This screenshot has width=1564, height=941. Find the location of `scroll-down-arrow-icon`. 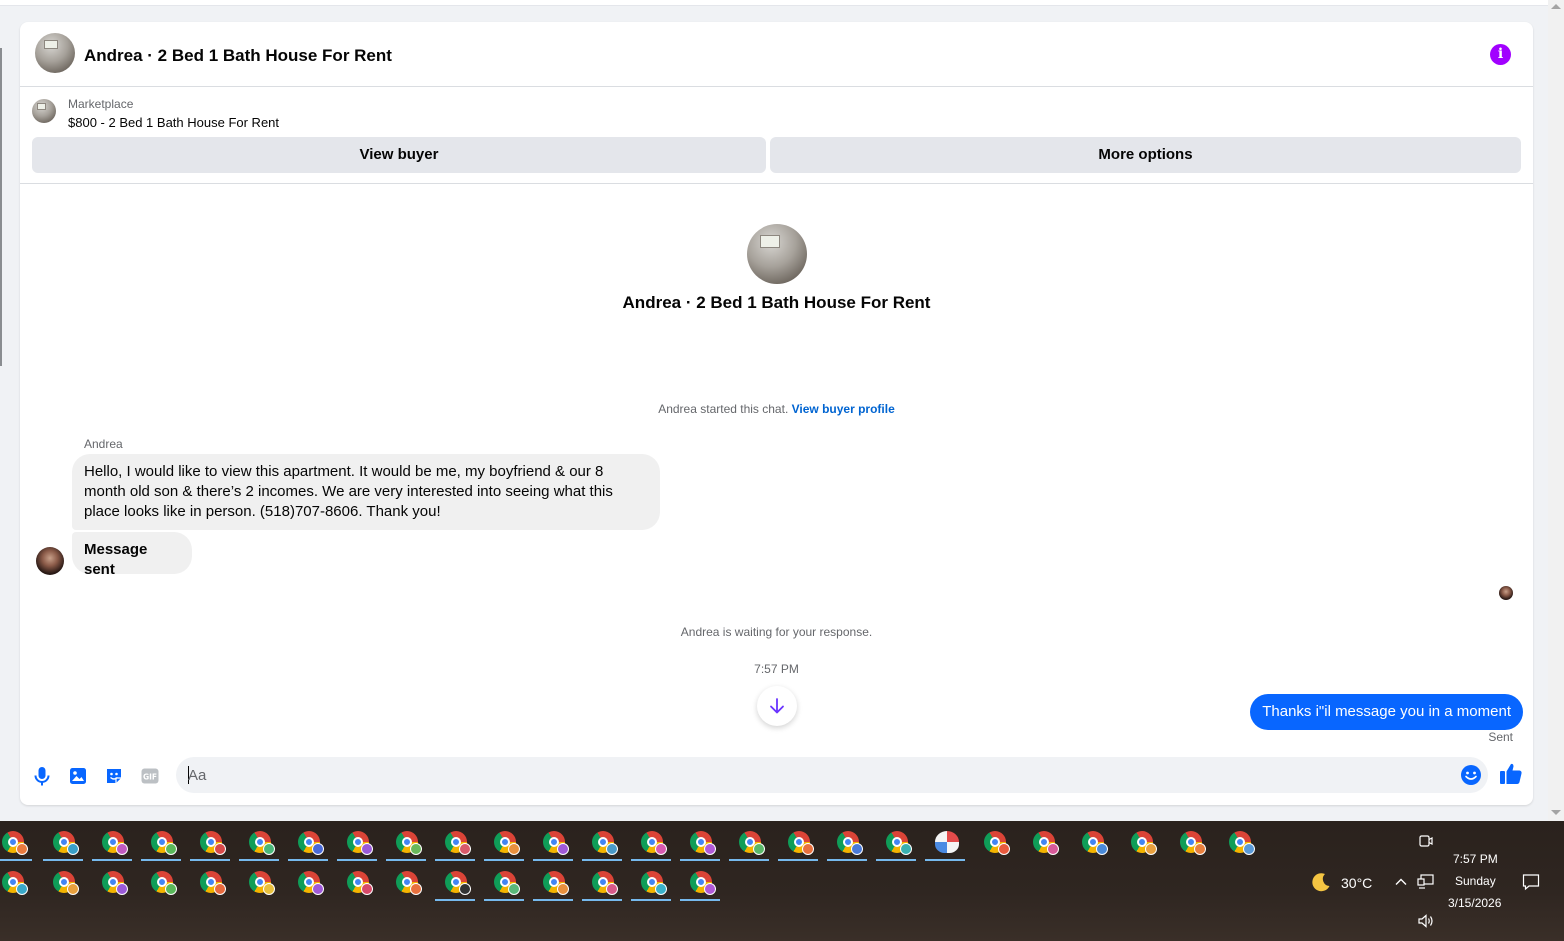

scroll-down-arrow-icon is located at coordinates (1556, 812).